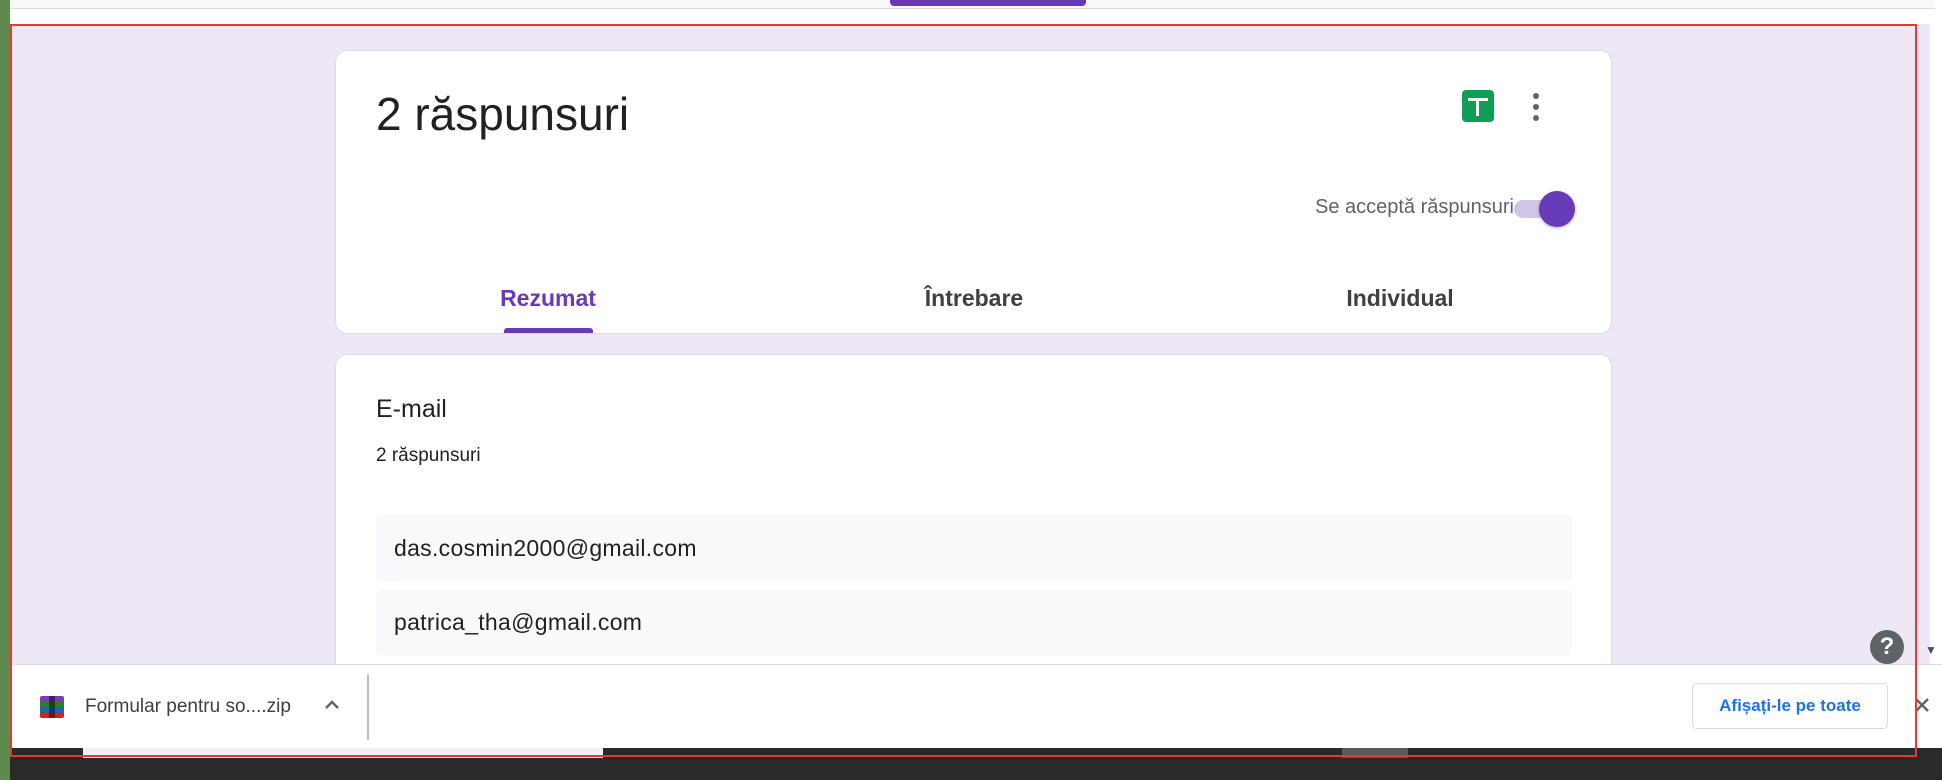 This screenshot has width=1942, height=780. What do you see at coordinates (503, 114) in the screenshot?
I see `responses-count-title: 2 răspunsuri` at bounding box center [503, 114].